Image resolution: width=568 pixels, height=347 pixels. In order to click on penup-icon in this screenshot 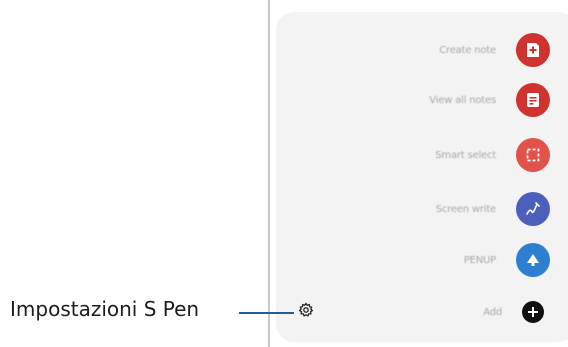, I will do `click(533, 260)`.